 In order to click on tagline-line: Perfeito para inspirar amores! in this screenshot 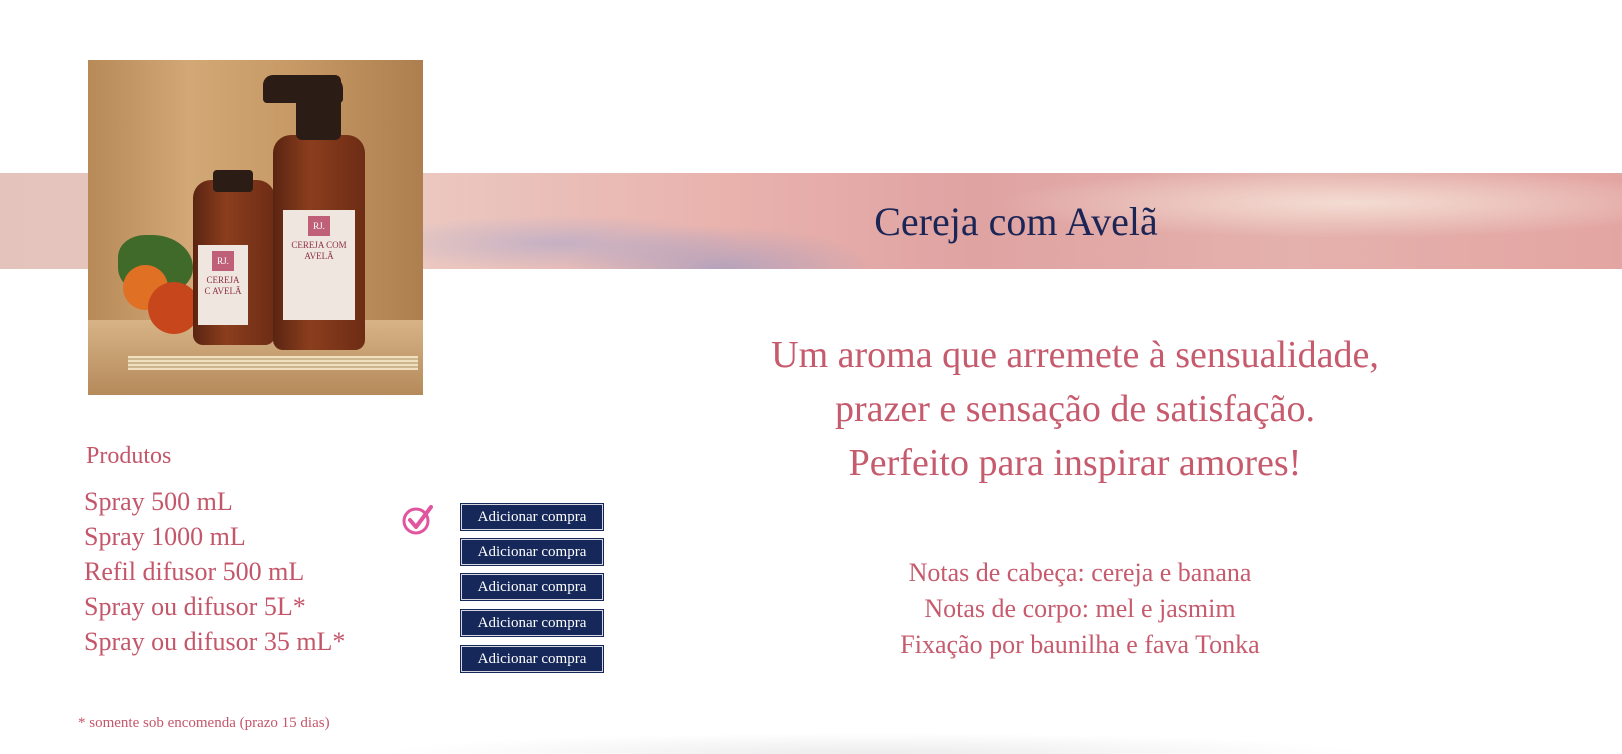, I will do `click(1075, 463)`.